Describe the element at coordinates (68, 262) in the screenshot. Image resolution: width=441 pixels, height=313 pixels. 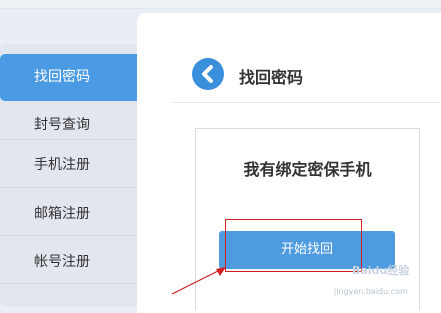
I see `sidebar-item-account-register: 帐号注册` at that location.